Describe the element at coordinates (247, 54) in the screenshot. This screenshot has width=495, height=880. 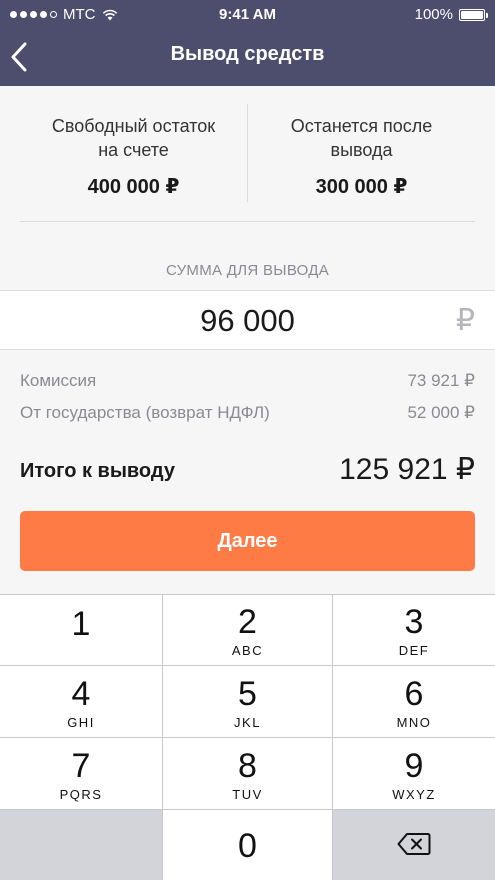
I see `page-title: Вывод средств` at that location.